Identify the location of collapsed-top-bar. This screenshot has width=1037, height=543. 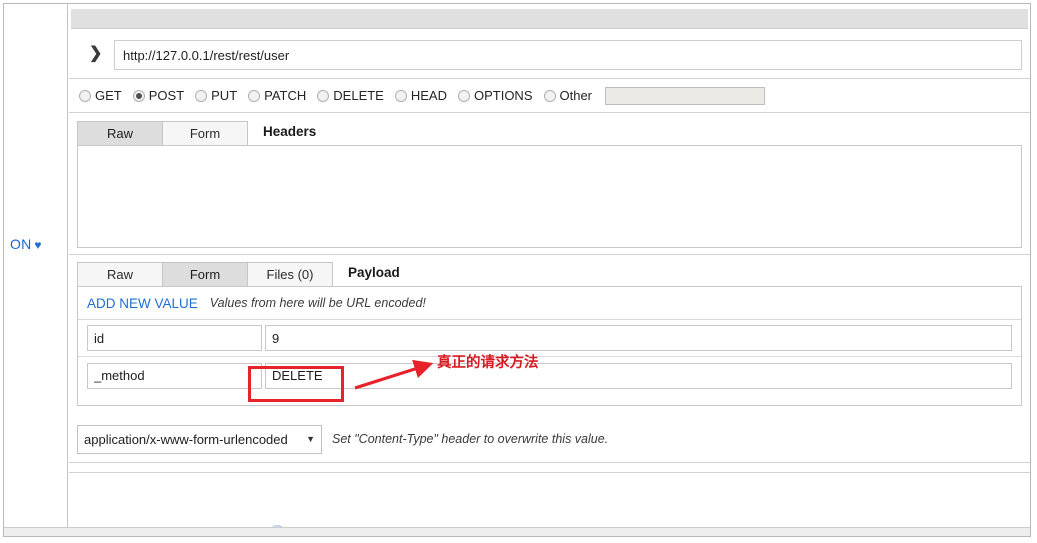
(549, 19).